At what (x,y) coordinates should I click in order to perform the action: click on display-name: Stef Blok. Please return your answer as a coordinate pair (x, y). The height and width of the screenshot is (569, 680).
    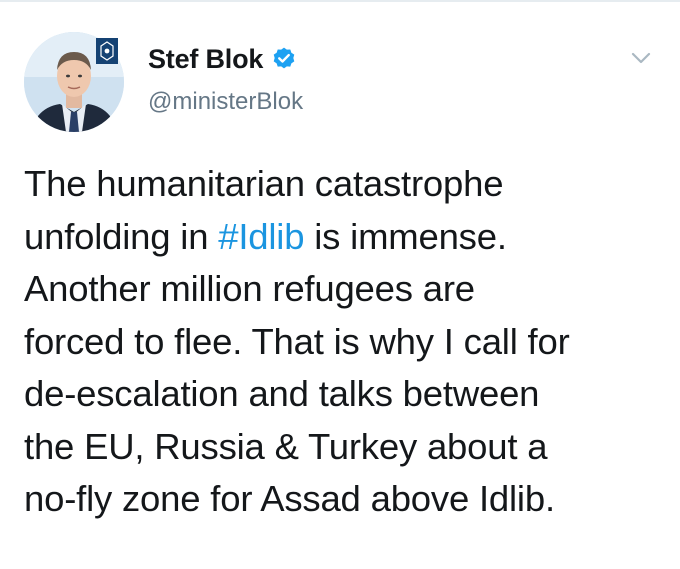
    Looking at the image, I should click on (205, 59).